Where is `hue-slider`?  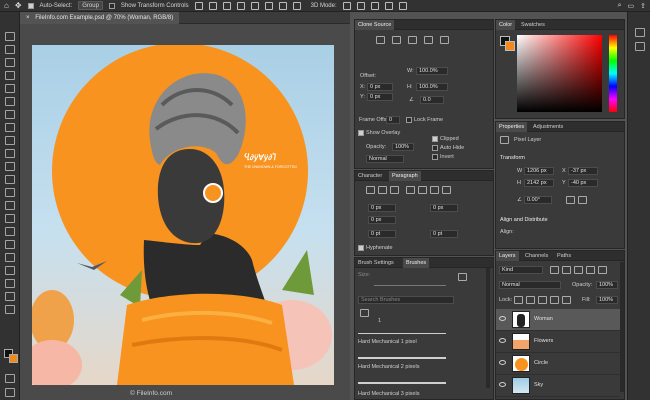 hue-slider is located at coordinates (613, 73).